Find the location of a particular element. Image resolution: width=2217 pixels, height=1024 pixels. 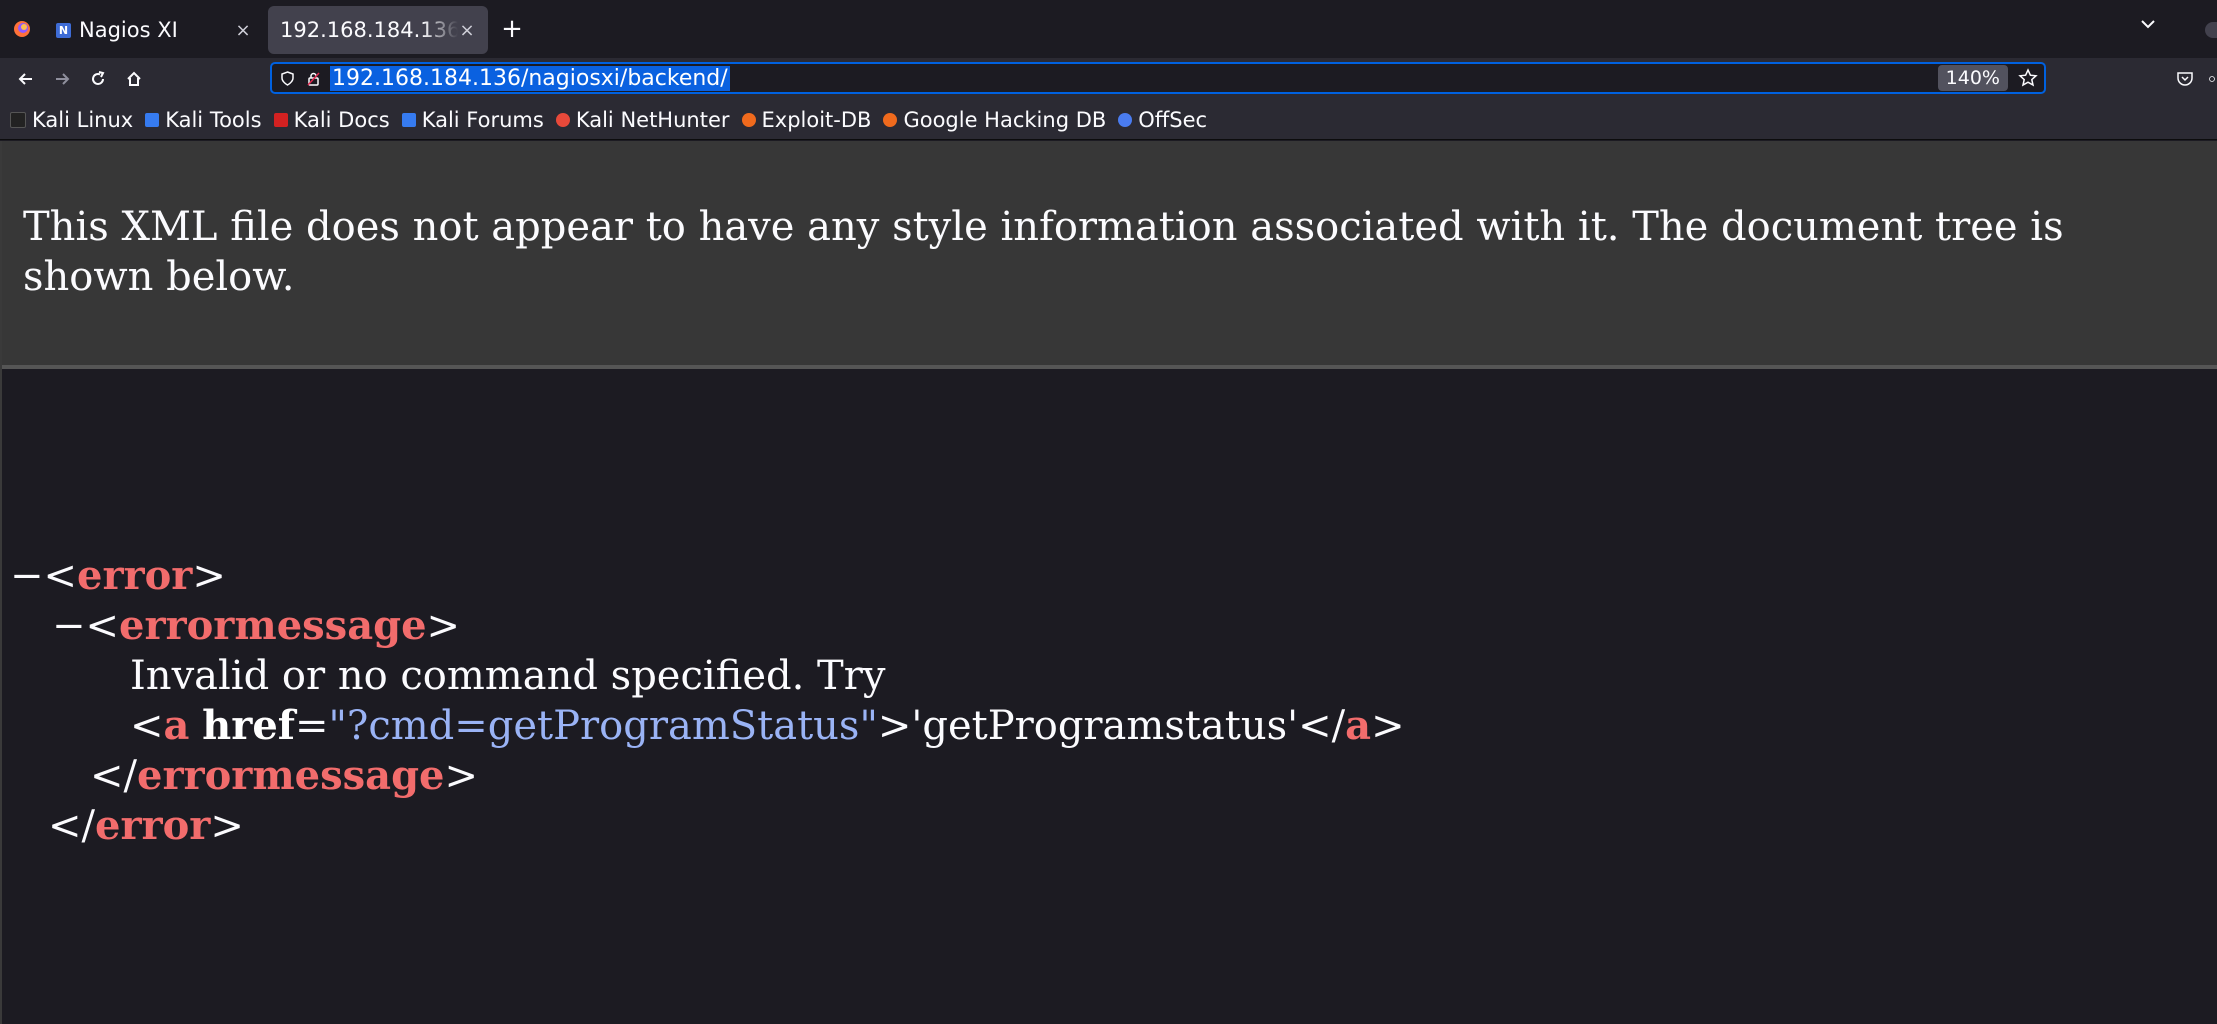

kali-forums-icon is located at coordinates (408, 119).